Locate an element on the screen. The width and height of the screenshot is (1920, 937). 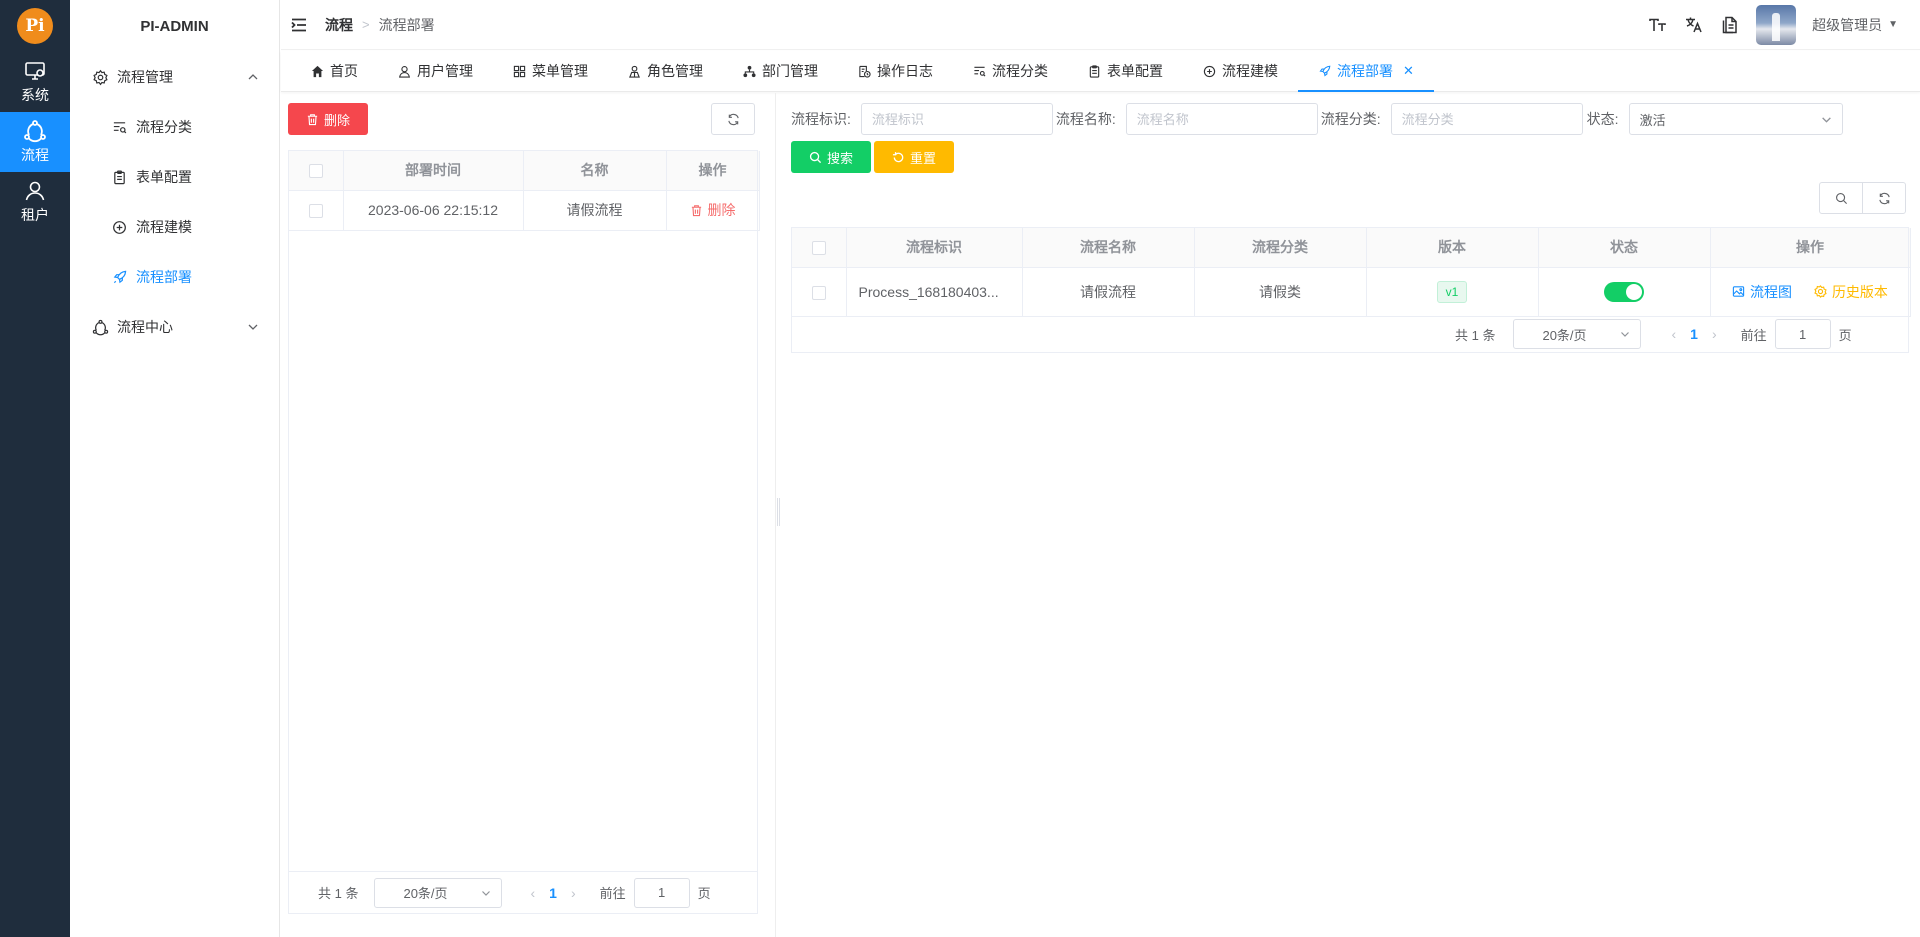
filter-category-input is located at coordinates (1486, 119).